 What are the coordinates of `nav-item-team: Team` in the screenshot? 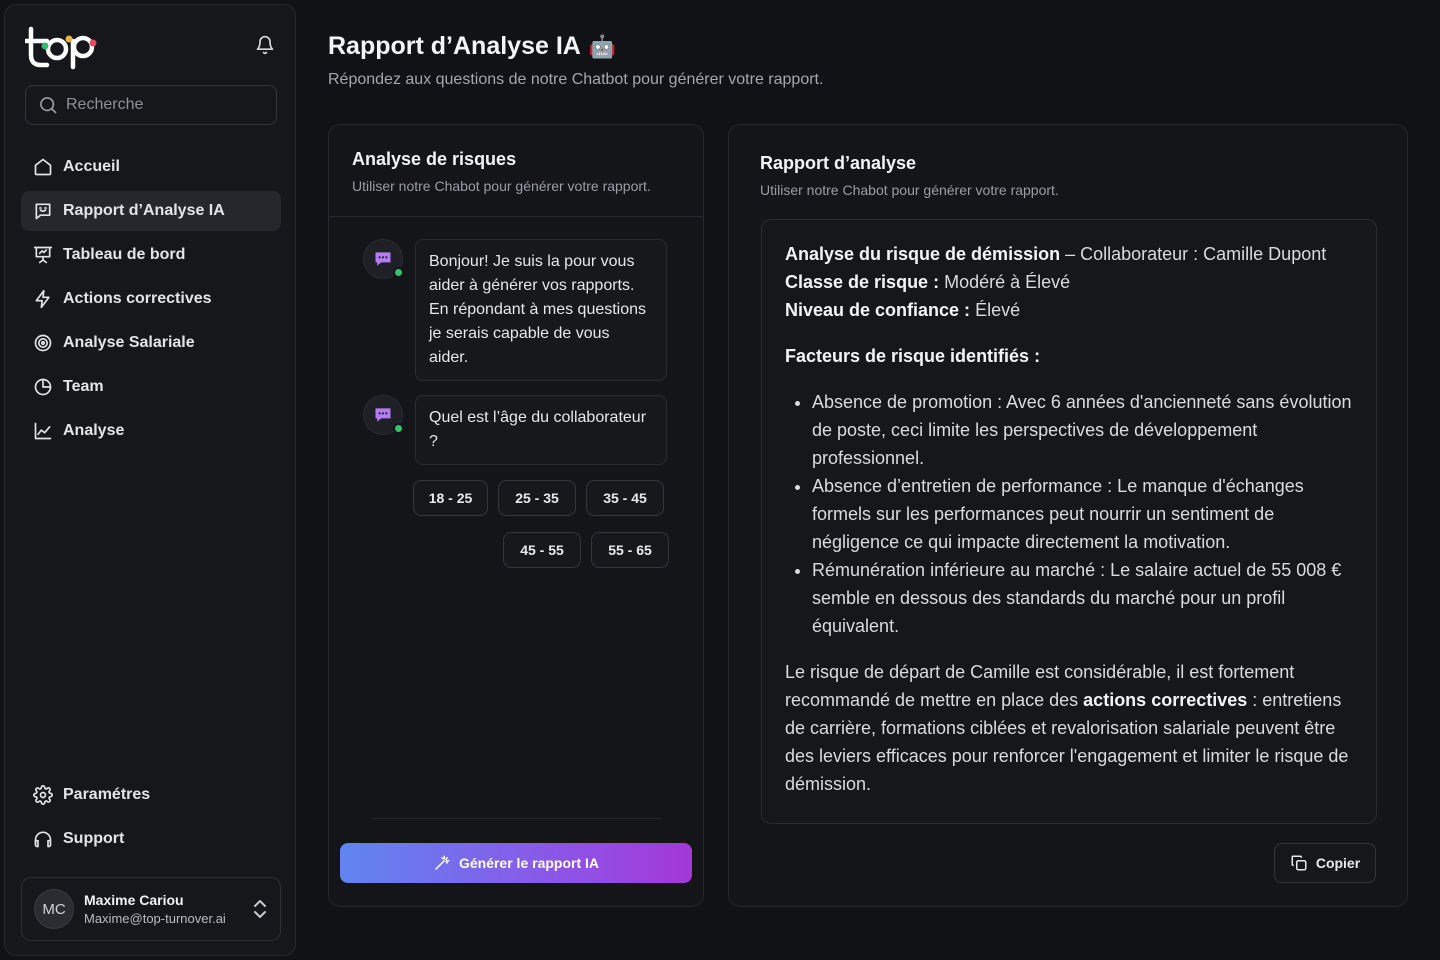 It's located at (151, 387).